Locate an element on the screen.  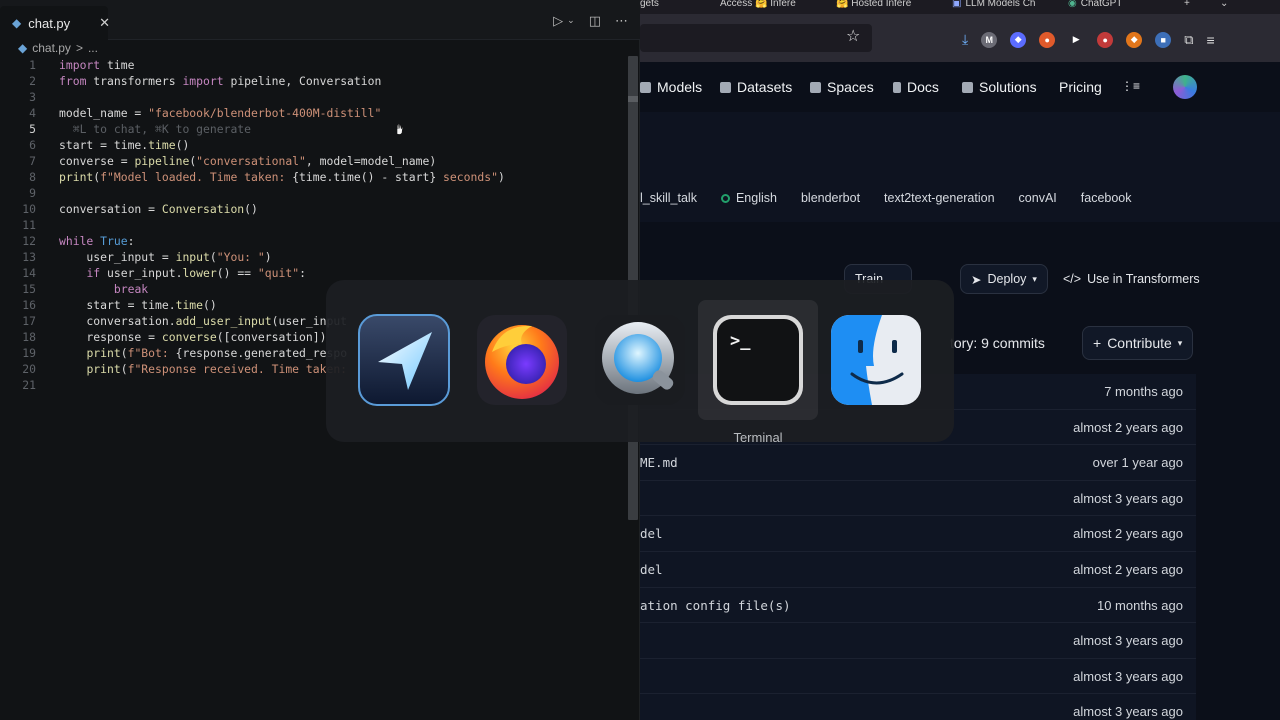
tag-text2text: text2text-generation is located at coordinates (939, 198).